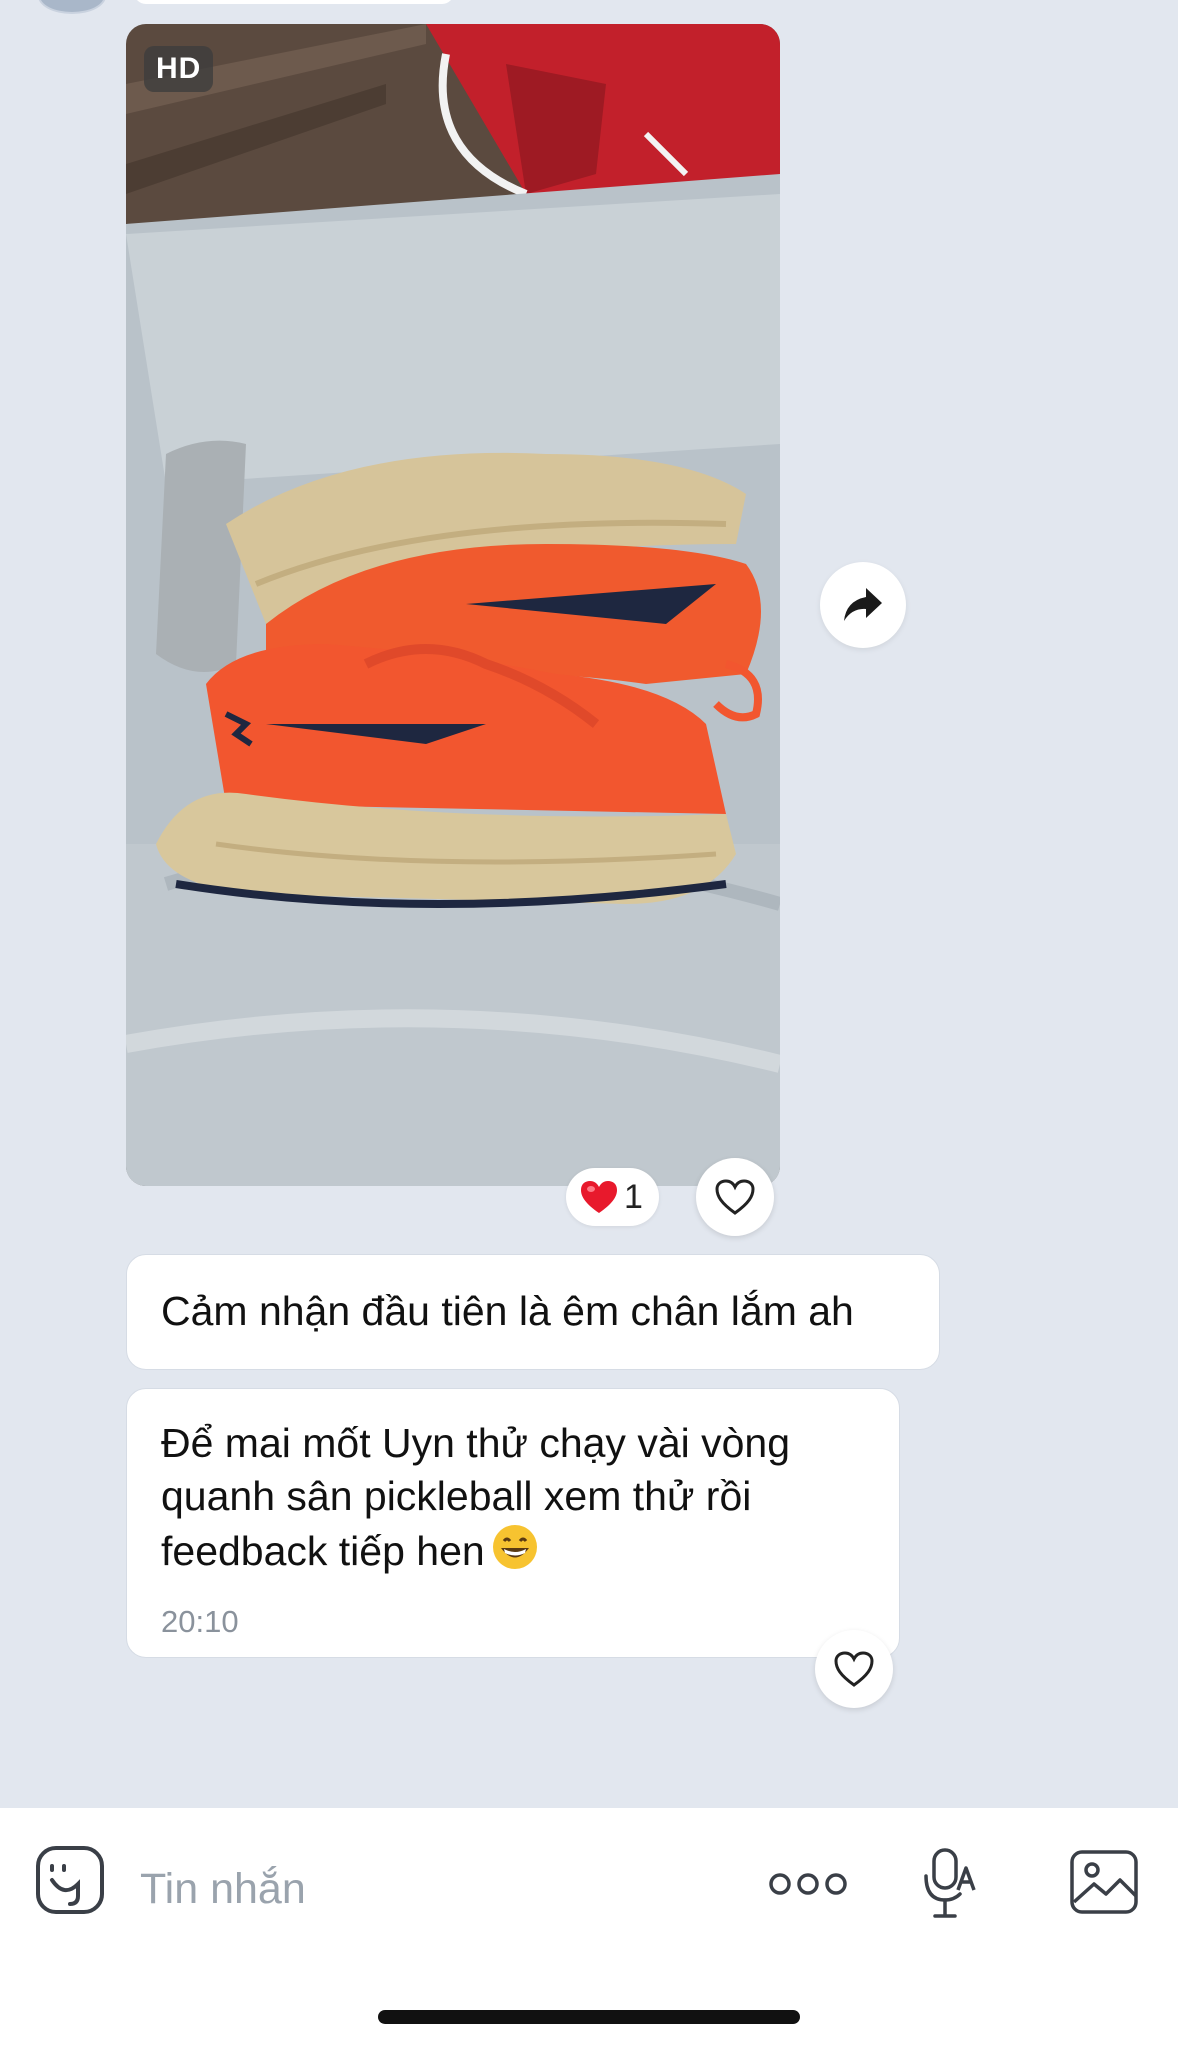  Describe the element at coordinates (808, 1886) in the screenshot. I see `more-icon` at that location.